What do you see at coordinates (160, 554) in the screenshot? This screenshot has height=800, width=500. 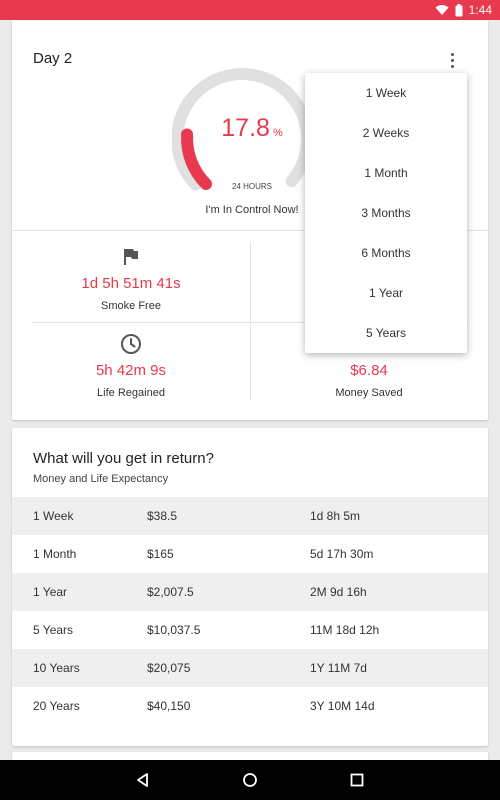 I see `money-cell: $165` at bounding box center [160, 554].